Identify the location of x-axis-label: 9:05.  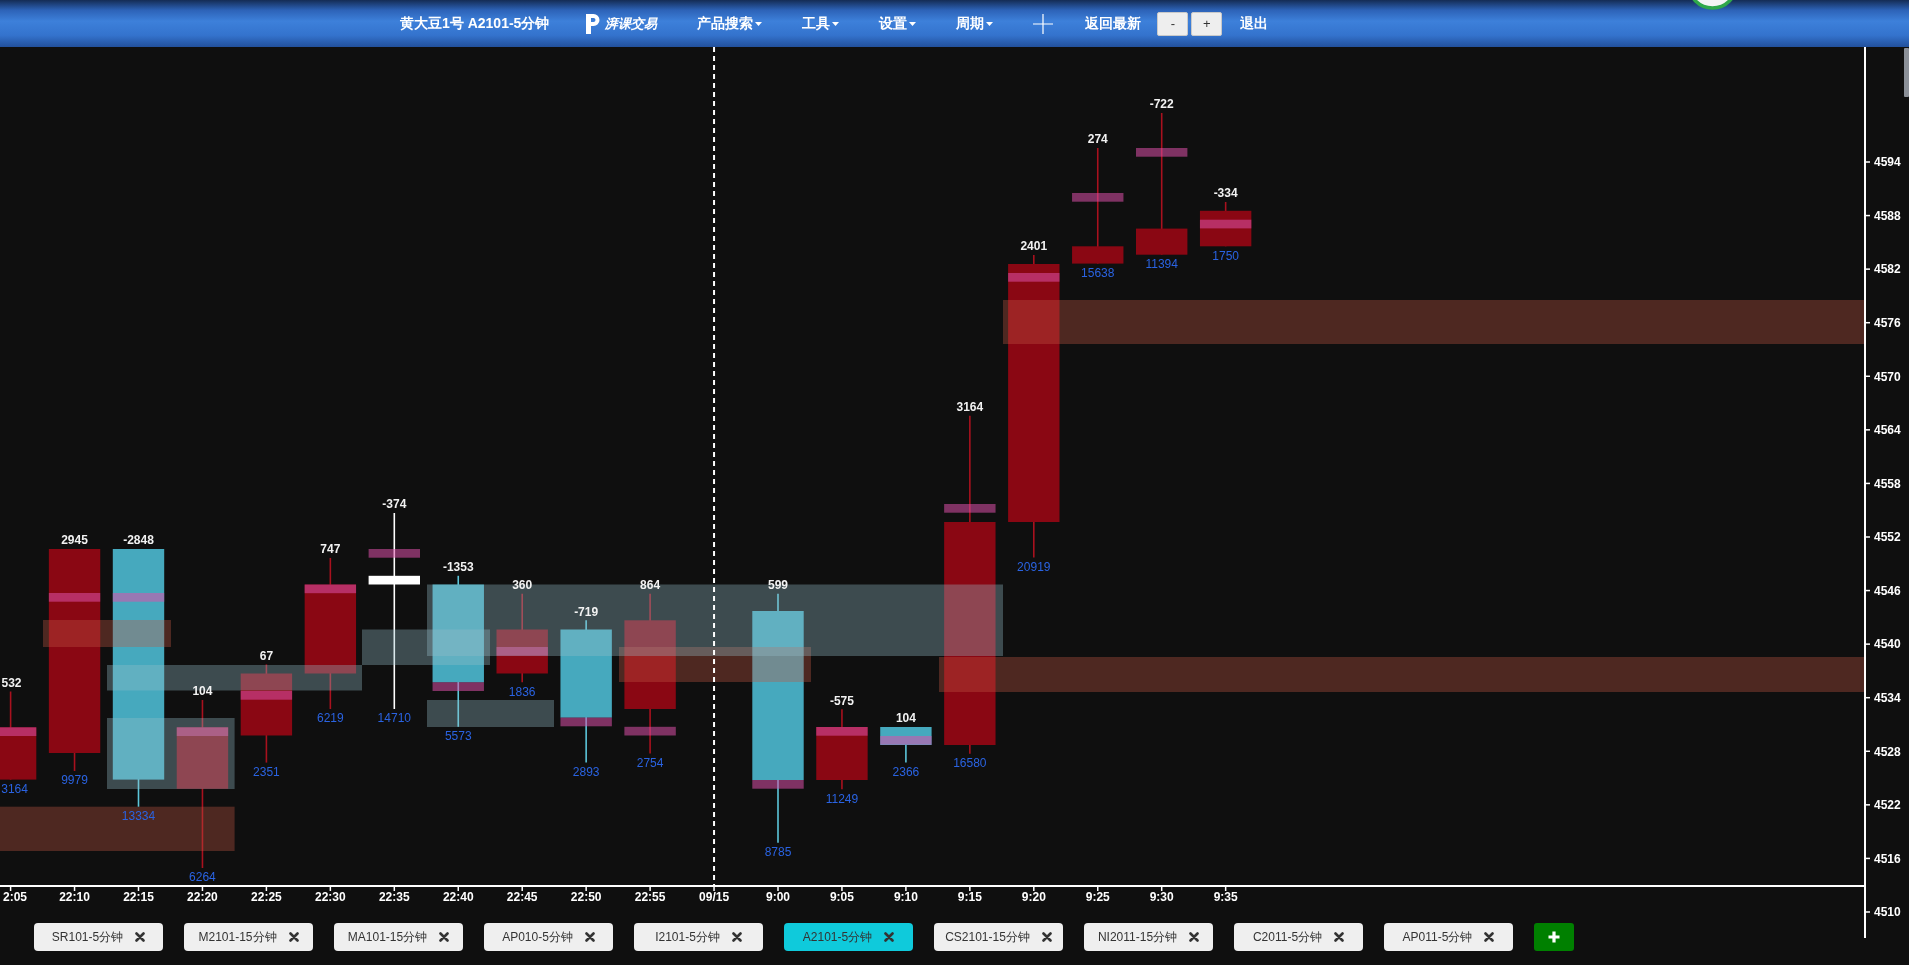
(841, 897).